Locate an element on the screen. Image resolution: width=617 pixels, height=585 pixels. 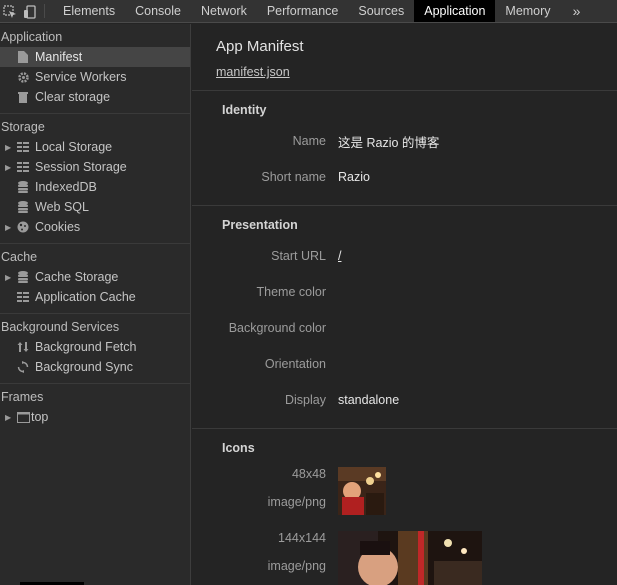
short-name-row: Short name Razio is located at coordinates (404, 177).